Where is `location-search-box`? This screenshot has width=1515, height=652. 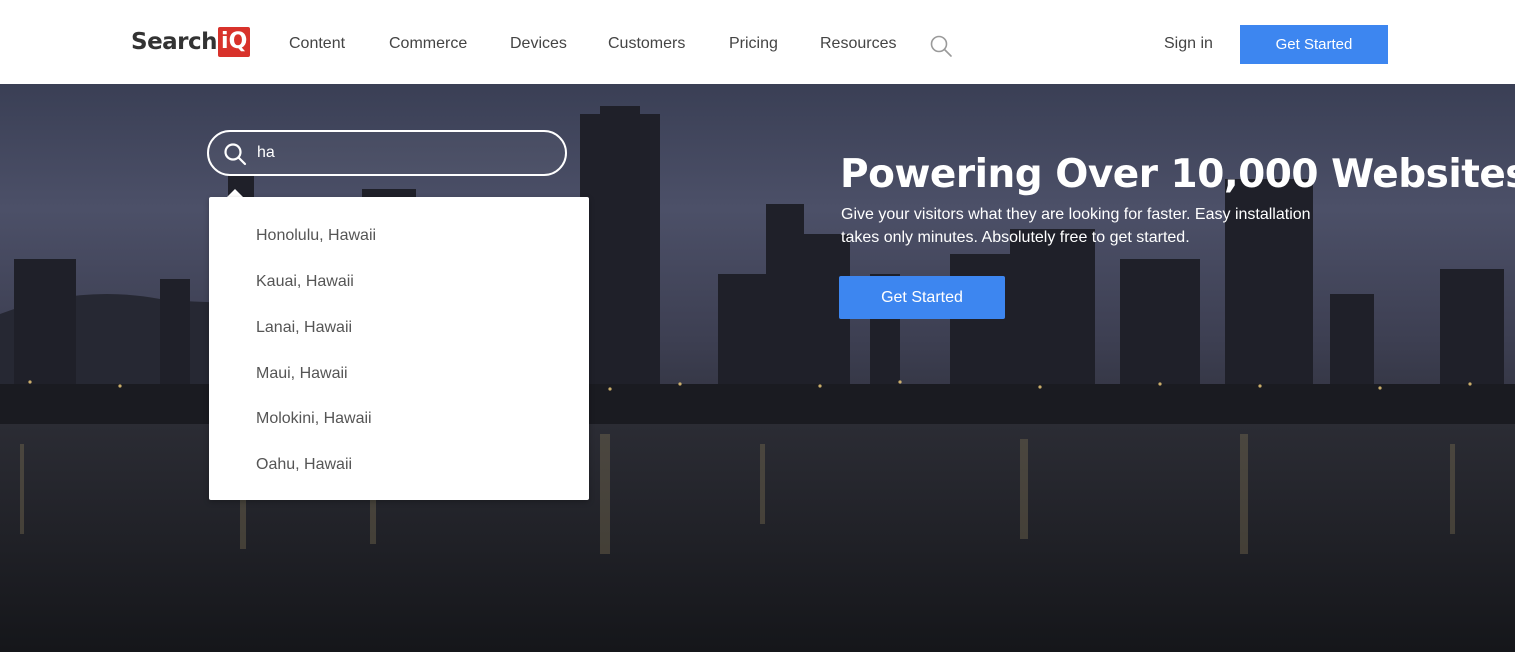
location-search-box is located at coordinates (387, 153).